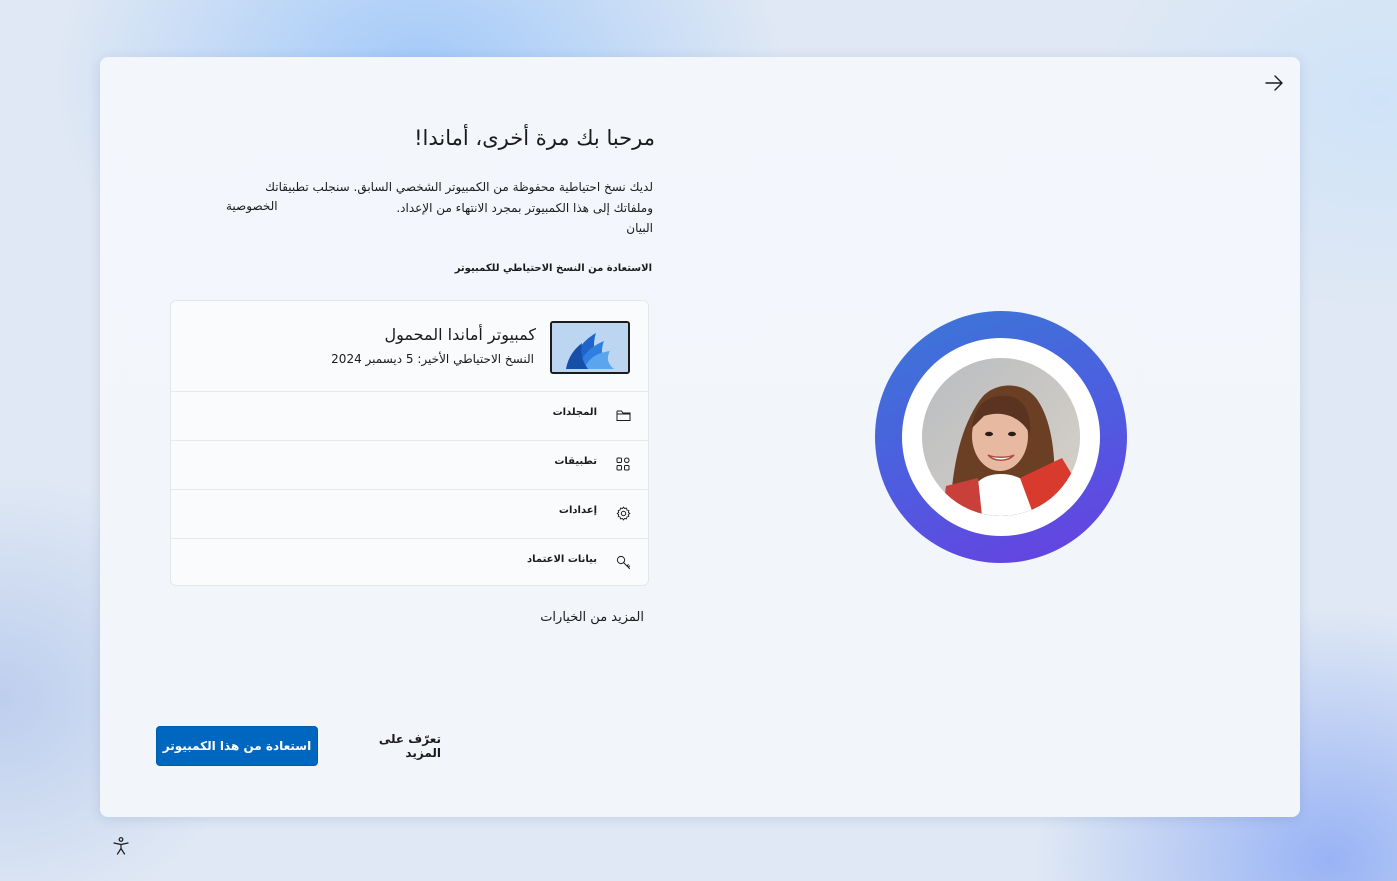 The height and width of the screenshot is (881, 1397). What do you see at coordinates (577, 510) in the screenshot?
I see `backup-item-label: إعدادات` at bounding box center [577, 510].